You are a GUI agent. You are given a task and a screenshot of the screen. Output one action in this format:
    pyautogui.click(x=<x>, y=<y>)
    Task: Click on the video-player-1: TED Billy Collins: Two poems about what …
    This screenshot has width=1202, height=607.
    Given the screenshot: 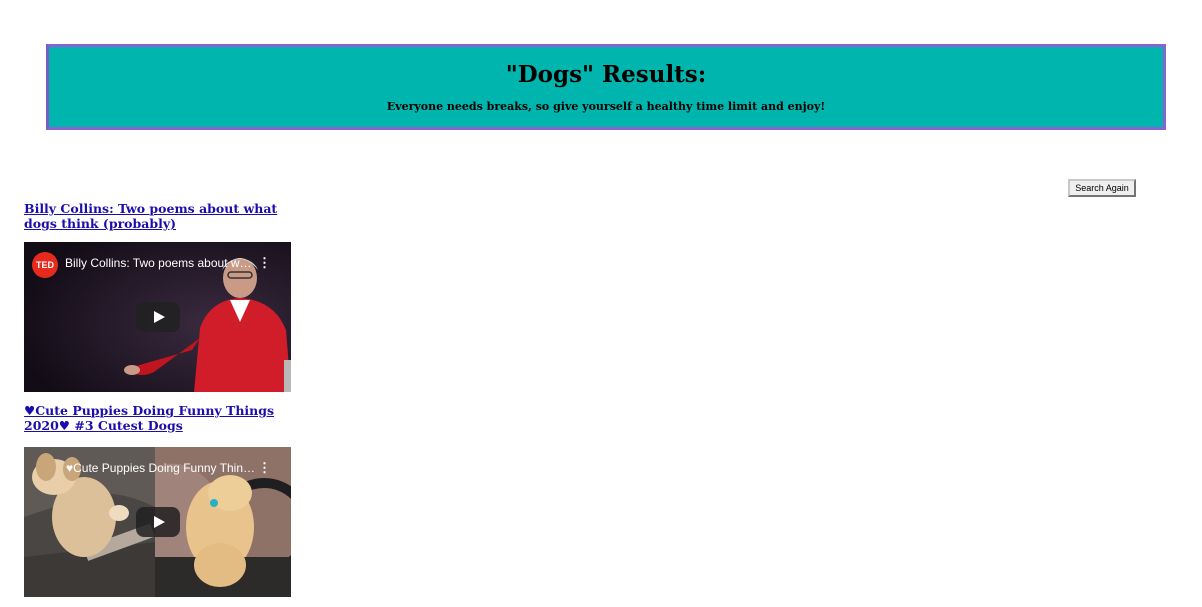 What is the action you would take?
    pyautogui.click(x=157, y=317)
    